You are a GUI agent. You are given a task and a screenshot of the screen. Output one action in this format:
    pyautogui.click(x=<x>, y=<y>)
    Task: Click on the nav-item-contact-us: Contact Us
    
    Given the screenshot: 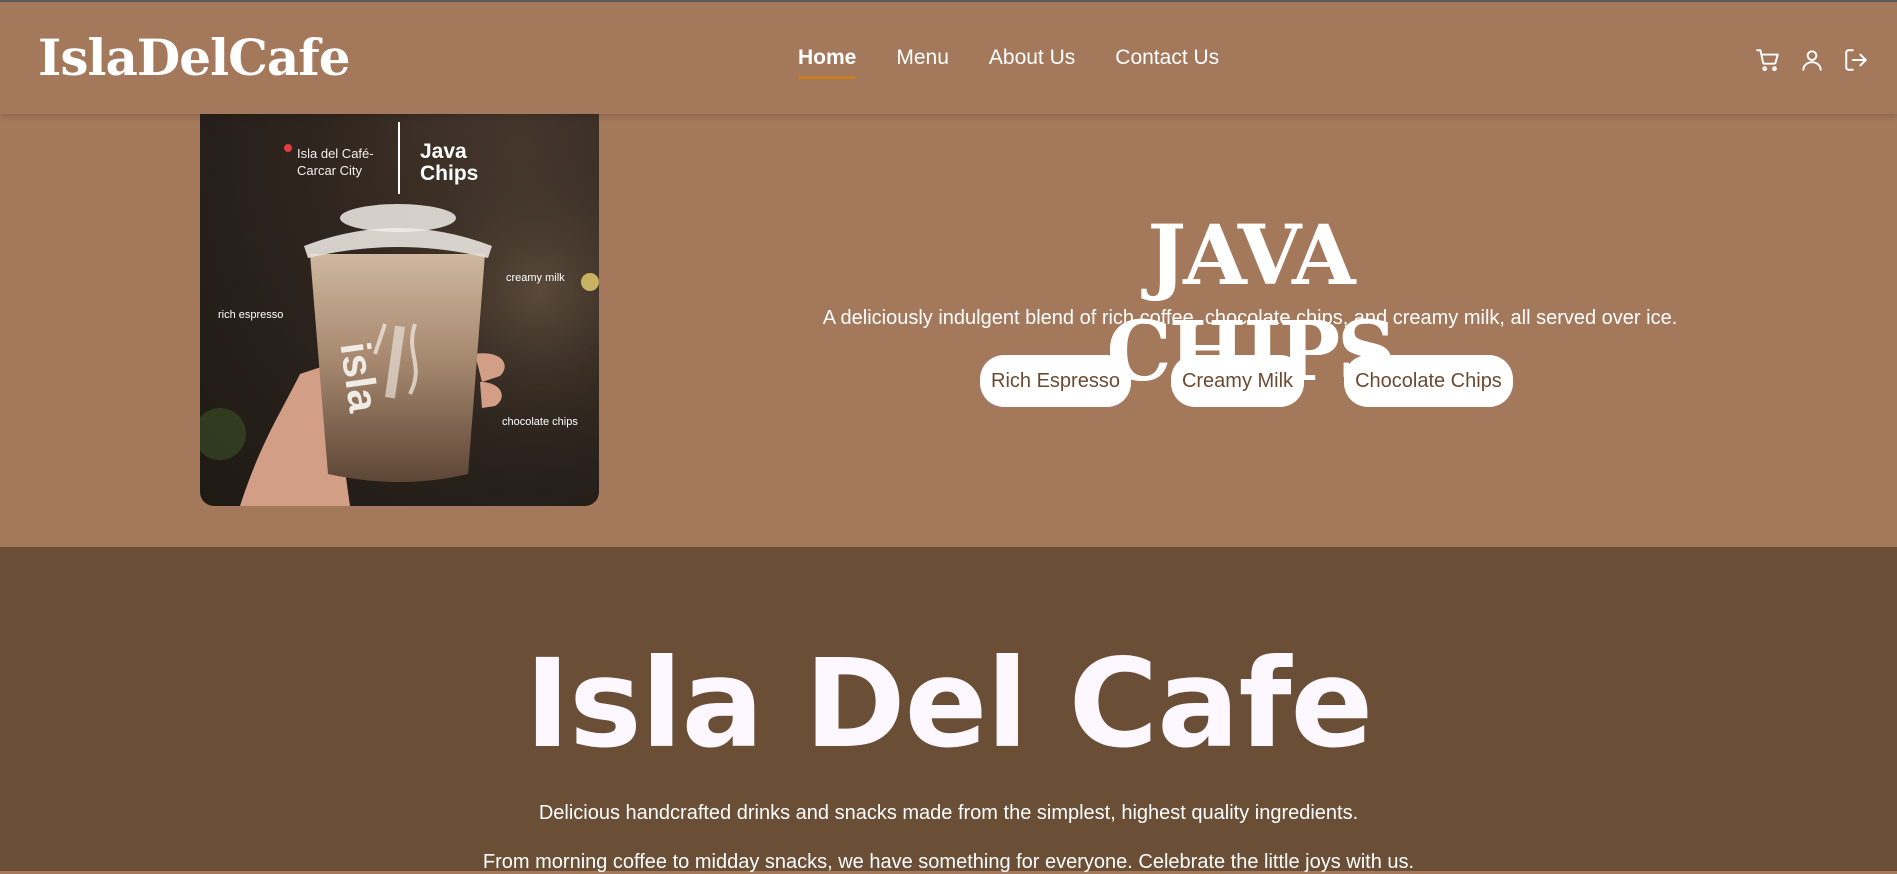 What is the action you would take?
    pyautogui.click(x=1167, y=61)
    